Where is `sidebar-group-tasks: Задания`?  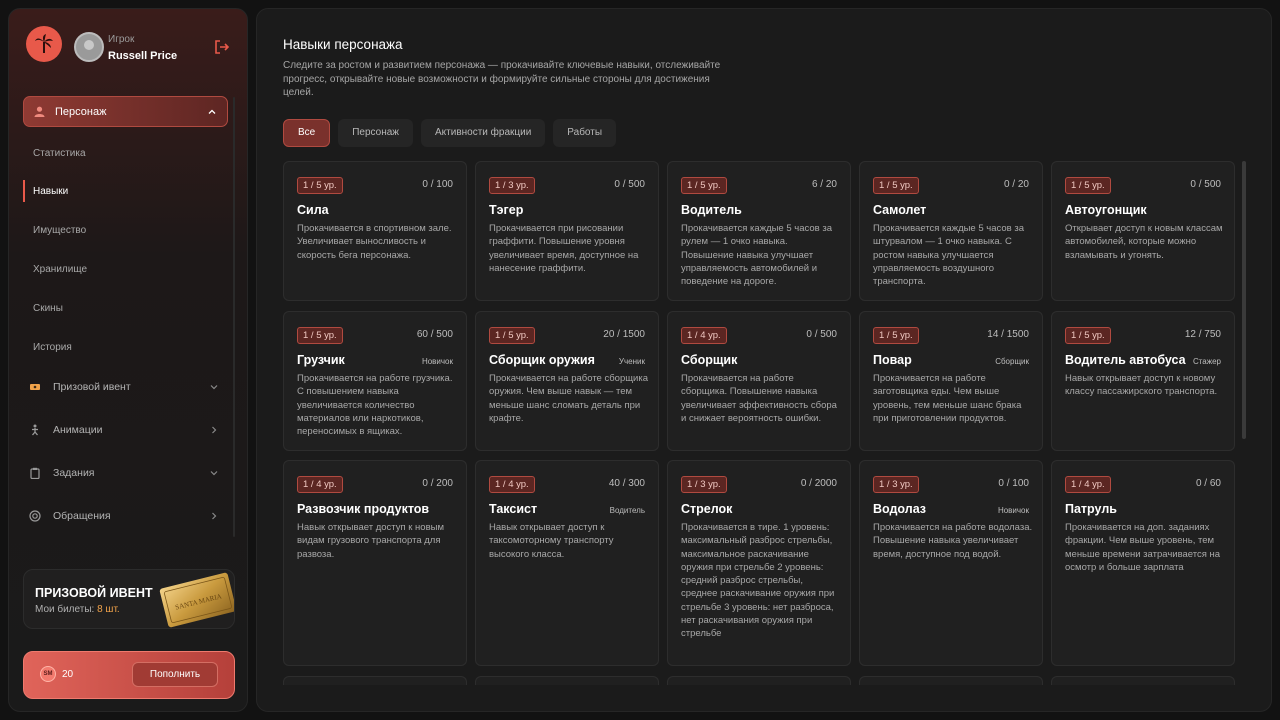
sidebar-group-tasks: Задания is located at coordinates (124, 473).